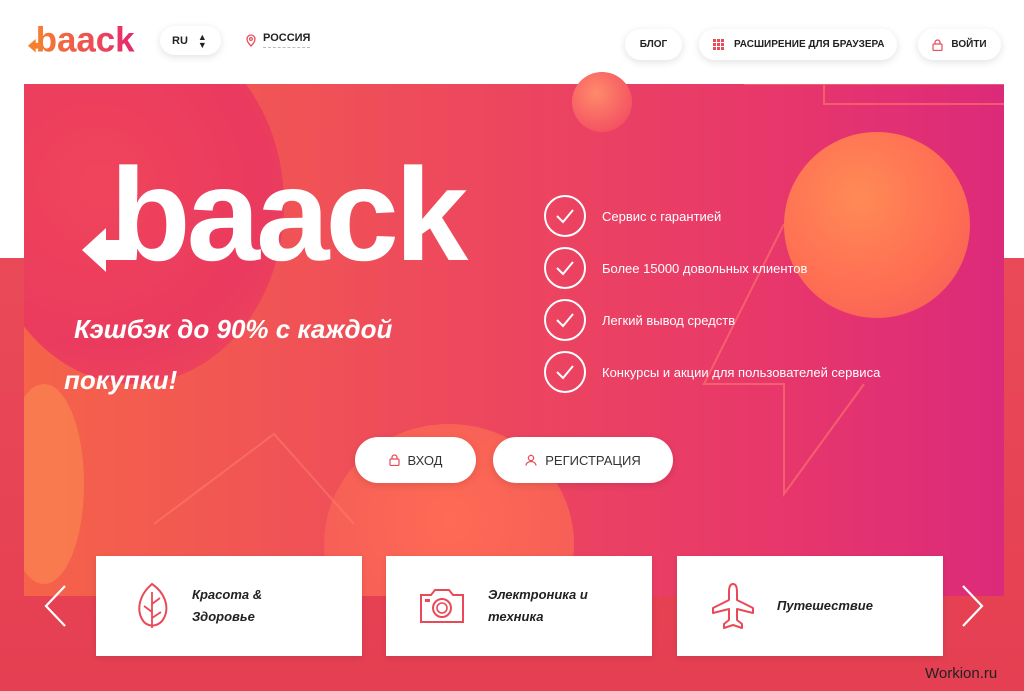  Describe the element at coordinates (202, 40) in the screenshot. I see `sort-arrows-icon: ▲ ▼` at that location.